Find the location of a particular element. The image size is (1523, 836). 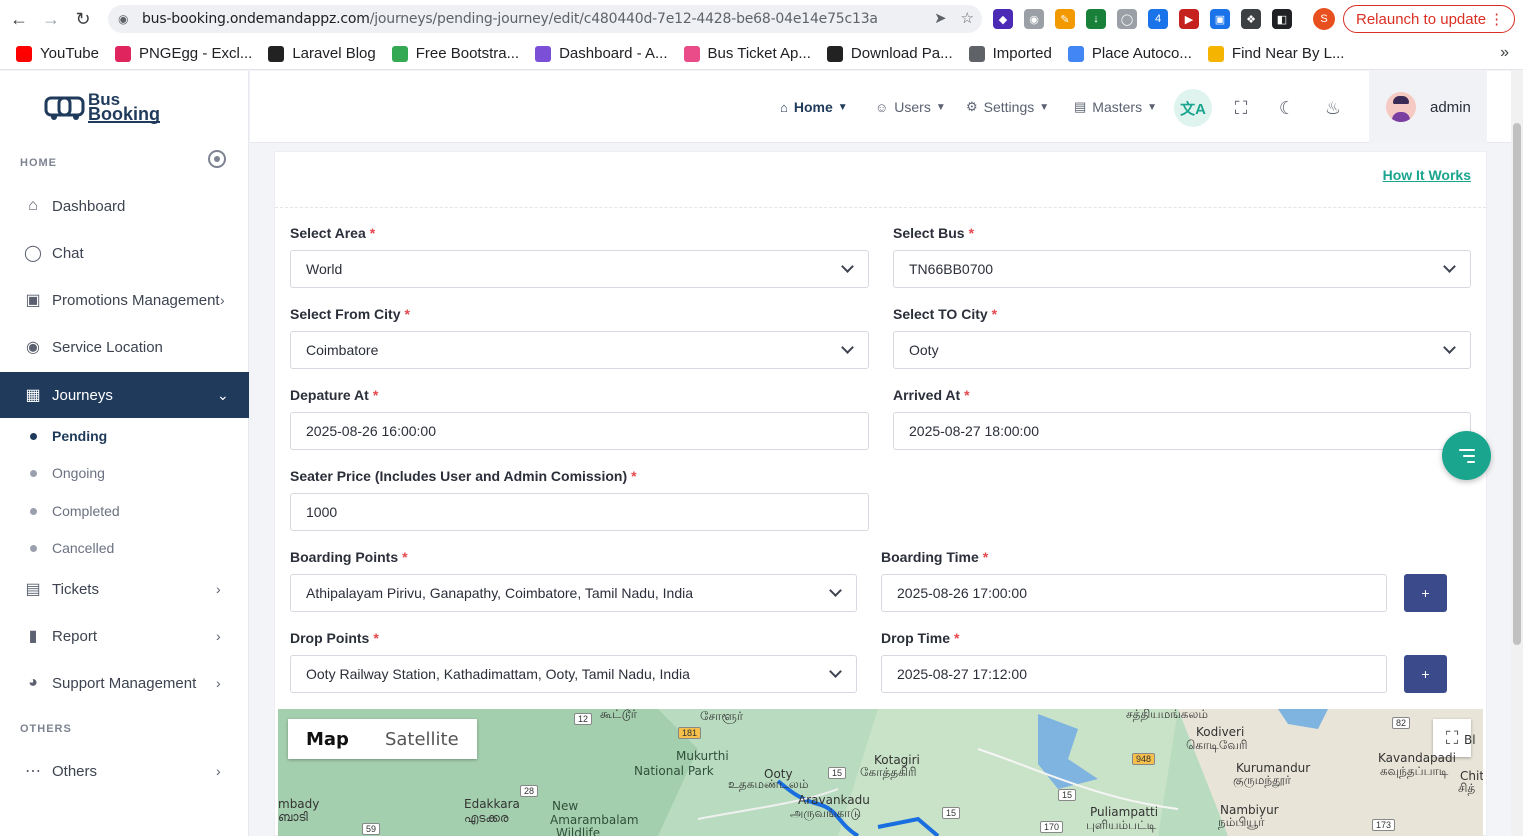

sidebar-item-support: ◕ Support Management › is located at coordinates (124, 683).